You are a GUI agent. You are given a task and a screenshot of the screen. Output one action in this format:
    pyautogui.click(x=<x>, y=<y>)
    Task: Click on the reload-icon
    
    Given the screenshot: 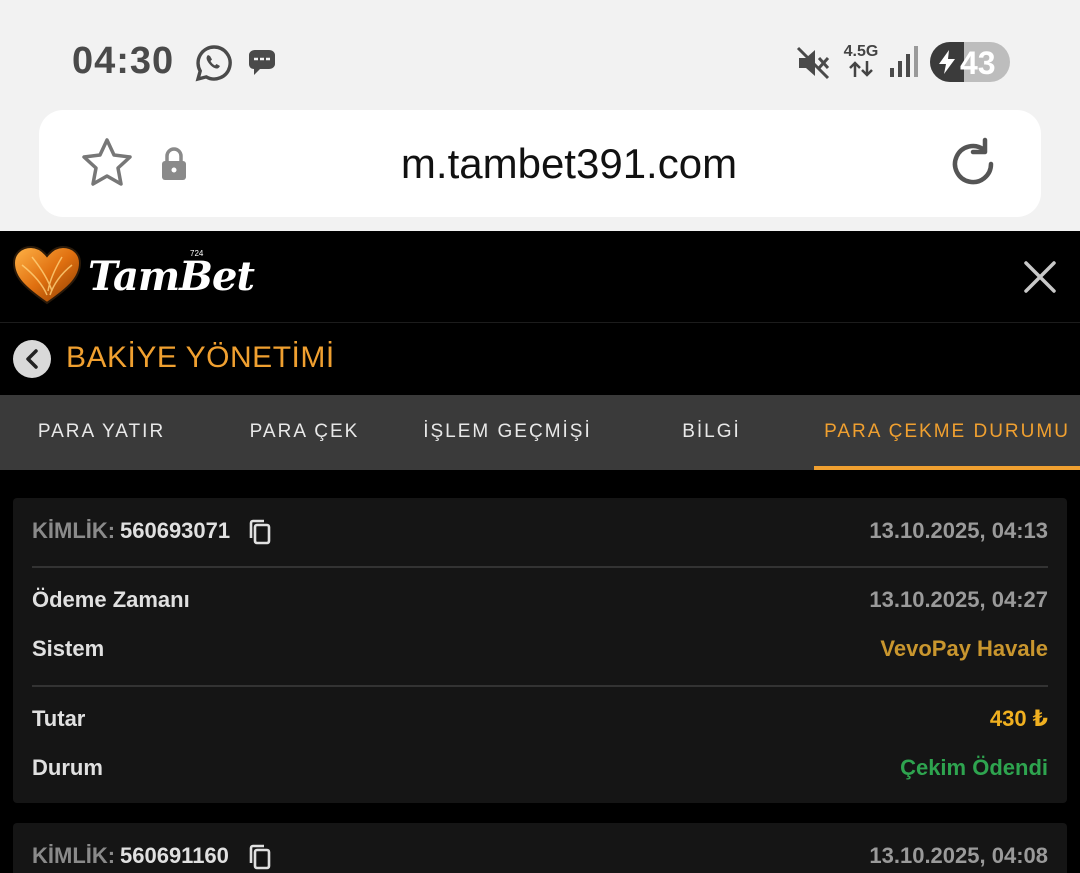 What is the action you would take?
    pyautogui.click(x=973, y=164)
    